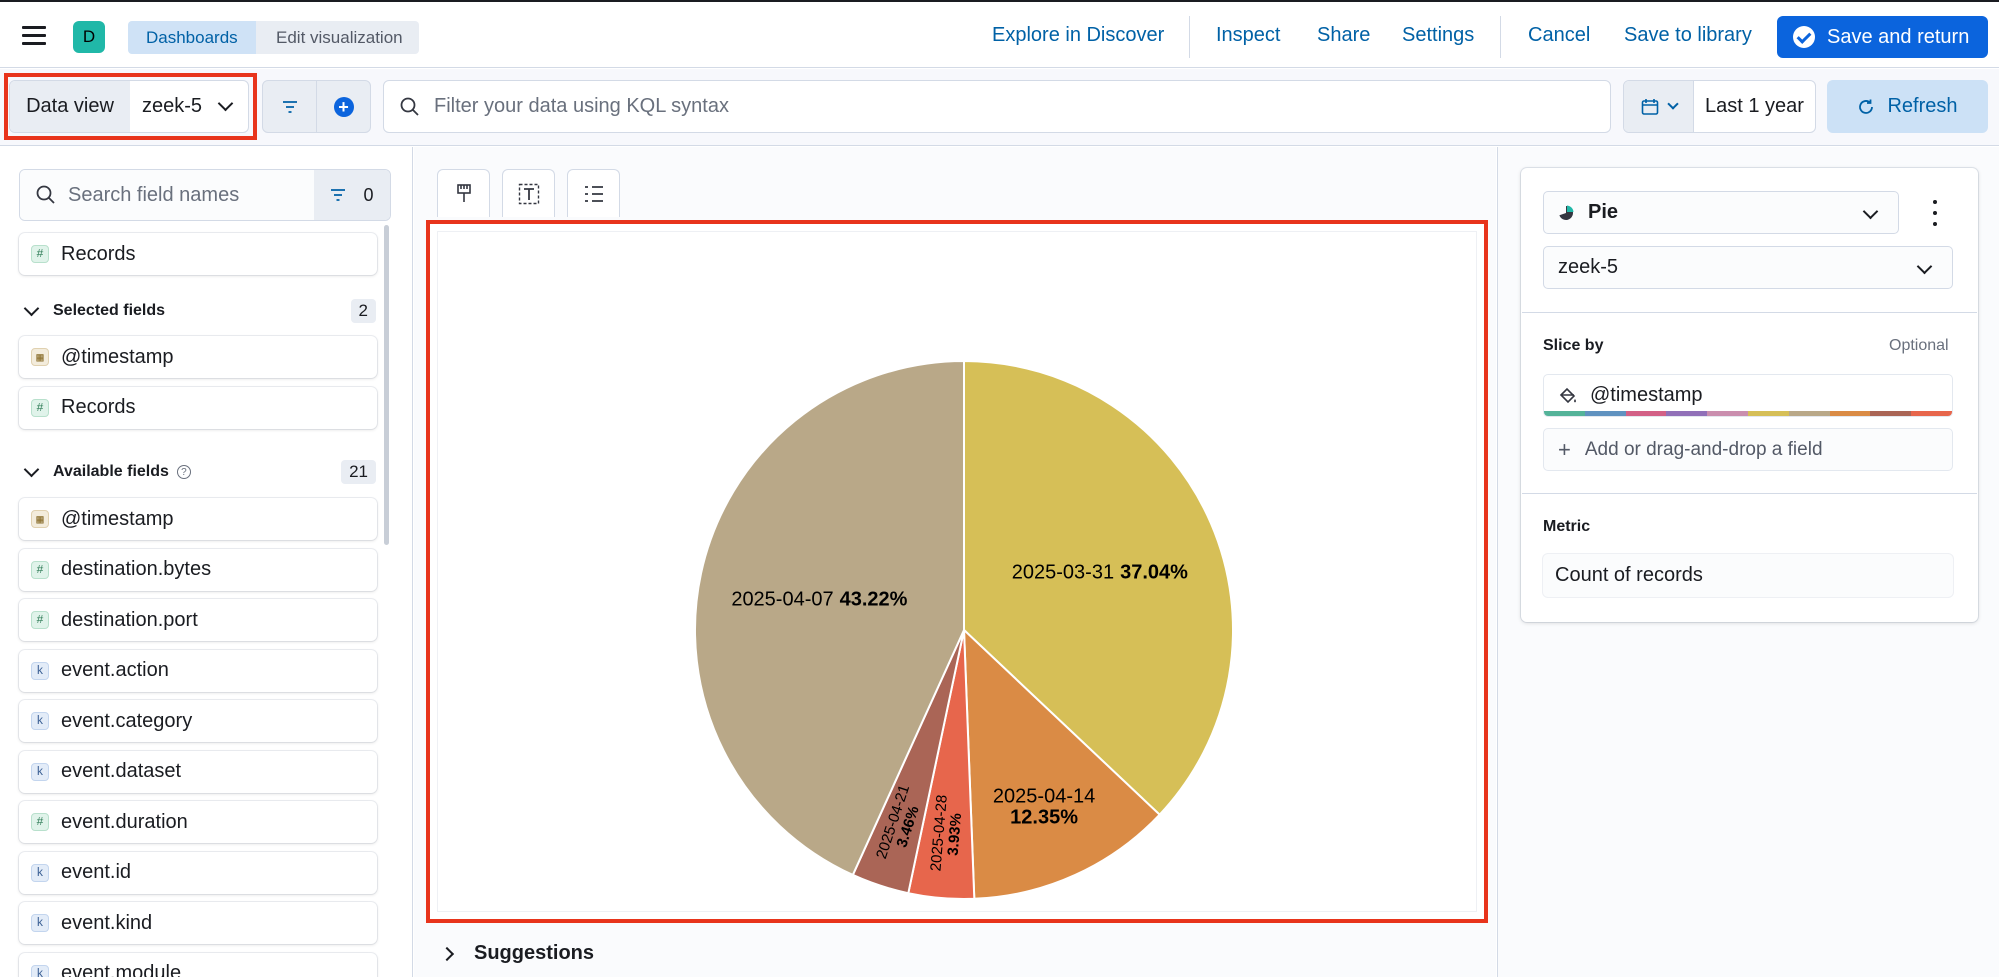 The height and width of the screenshot is (977, 1999). I want to click on filter-buttons: +, so click(316, 106).